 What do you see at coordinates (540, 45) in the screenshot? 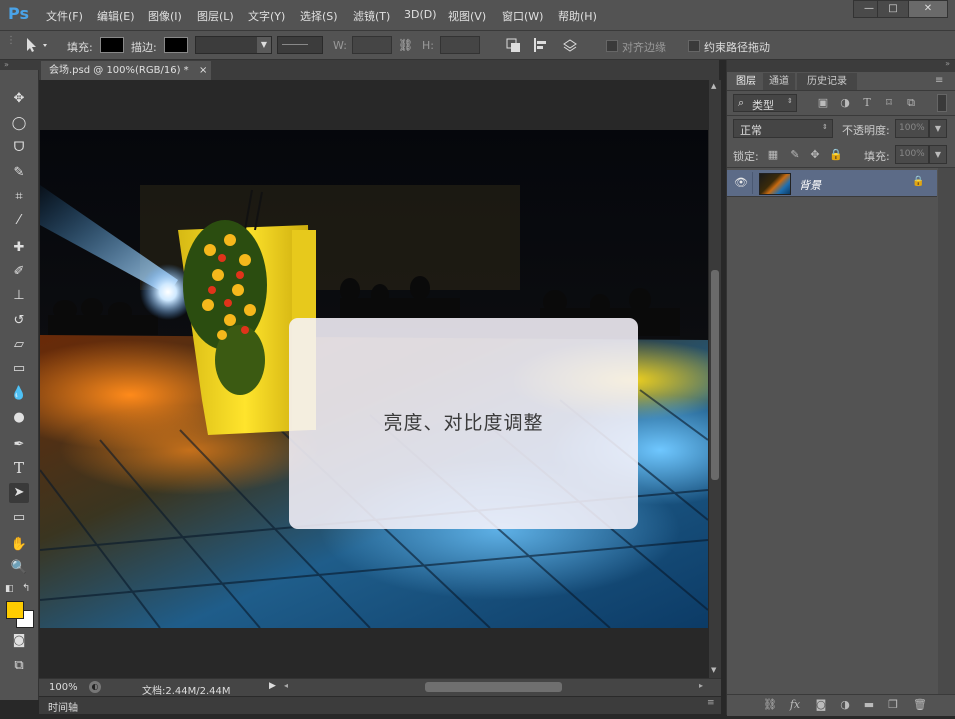
I see `path-alignment-icon` at bounding box center [540, 45].